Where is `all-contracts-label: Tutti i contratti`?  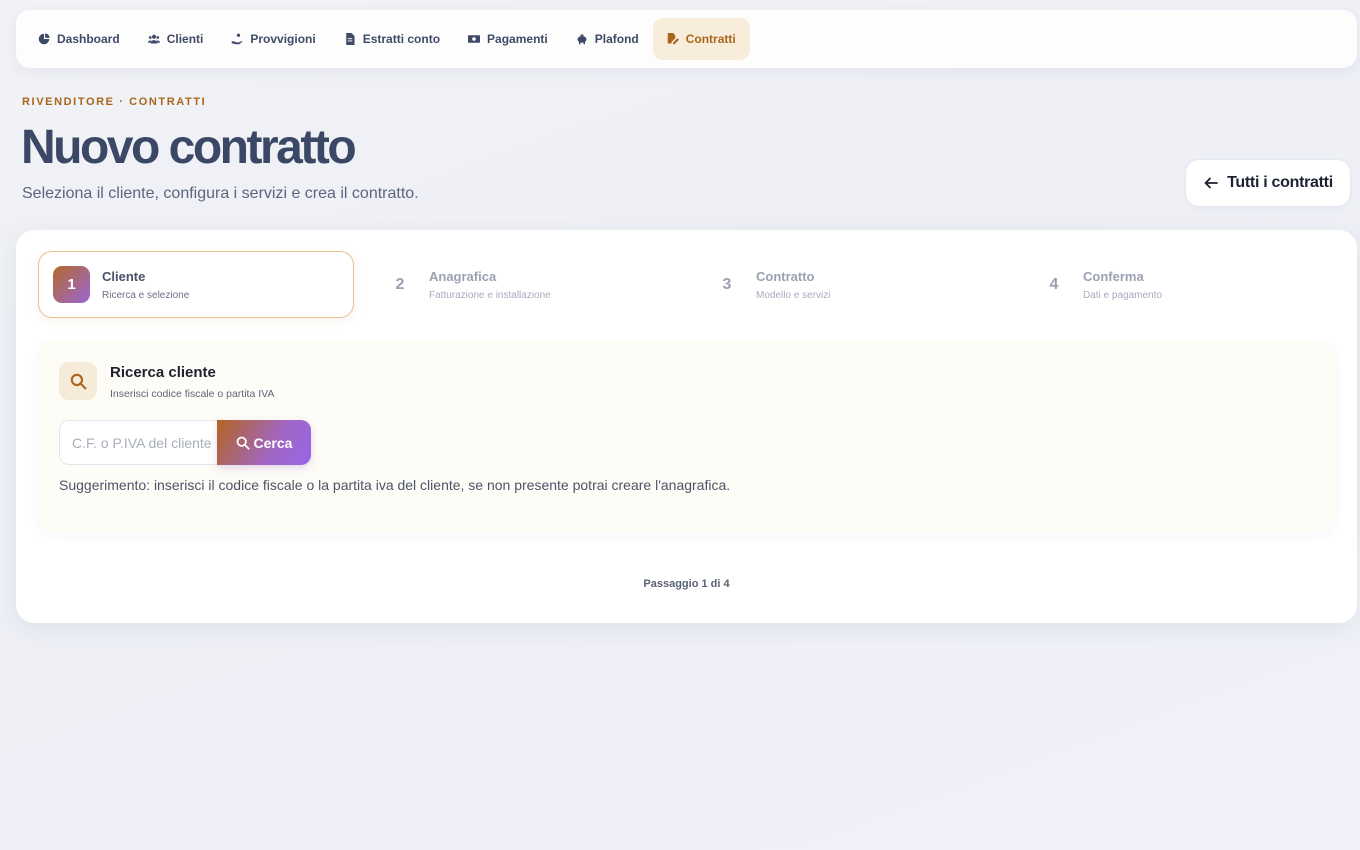 all-contracts-label: Tutti i contratti is located at coordinates (1280, 182).